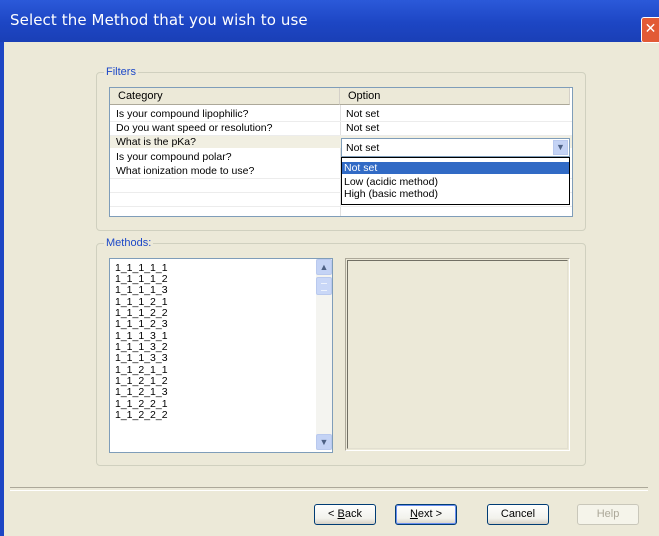  I want to click on next-button: Next >, so click(426, 514).